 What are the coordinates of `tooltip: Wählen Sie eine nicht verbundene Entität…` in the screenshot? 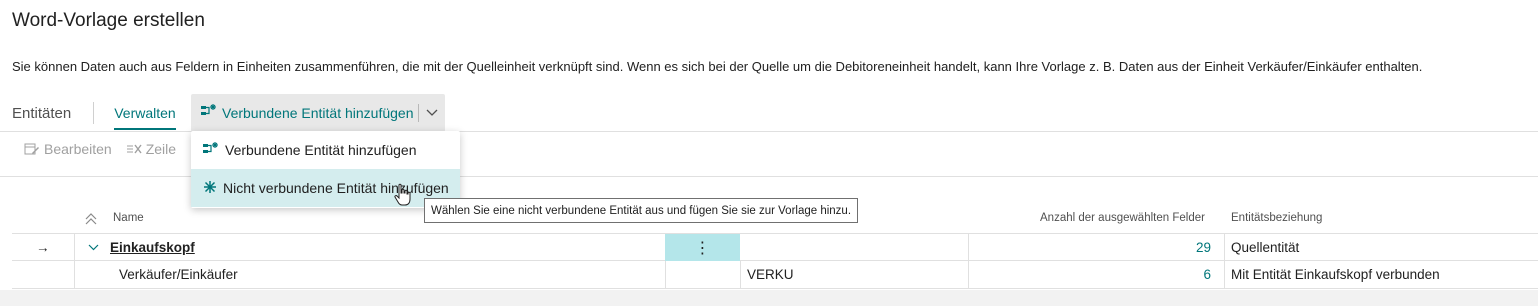 It's located at (641, 210).